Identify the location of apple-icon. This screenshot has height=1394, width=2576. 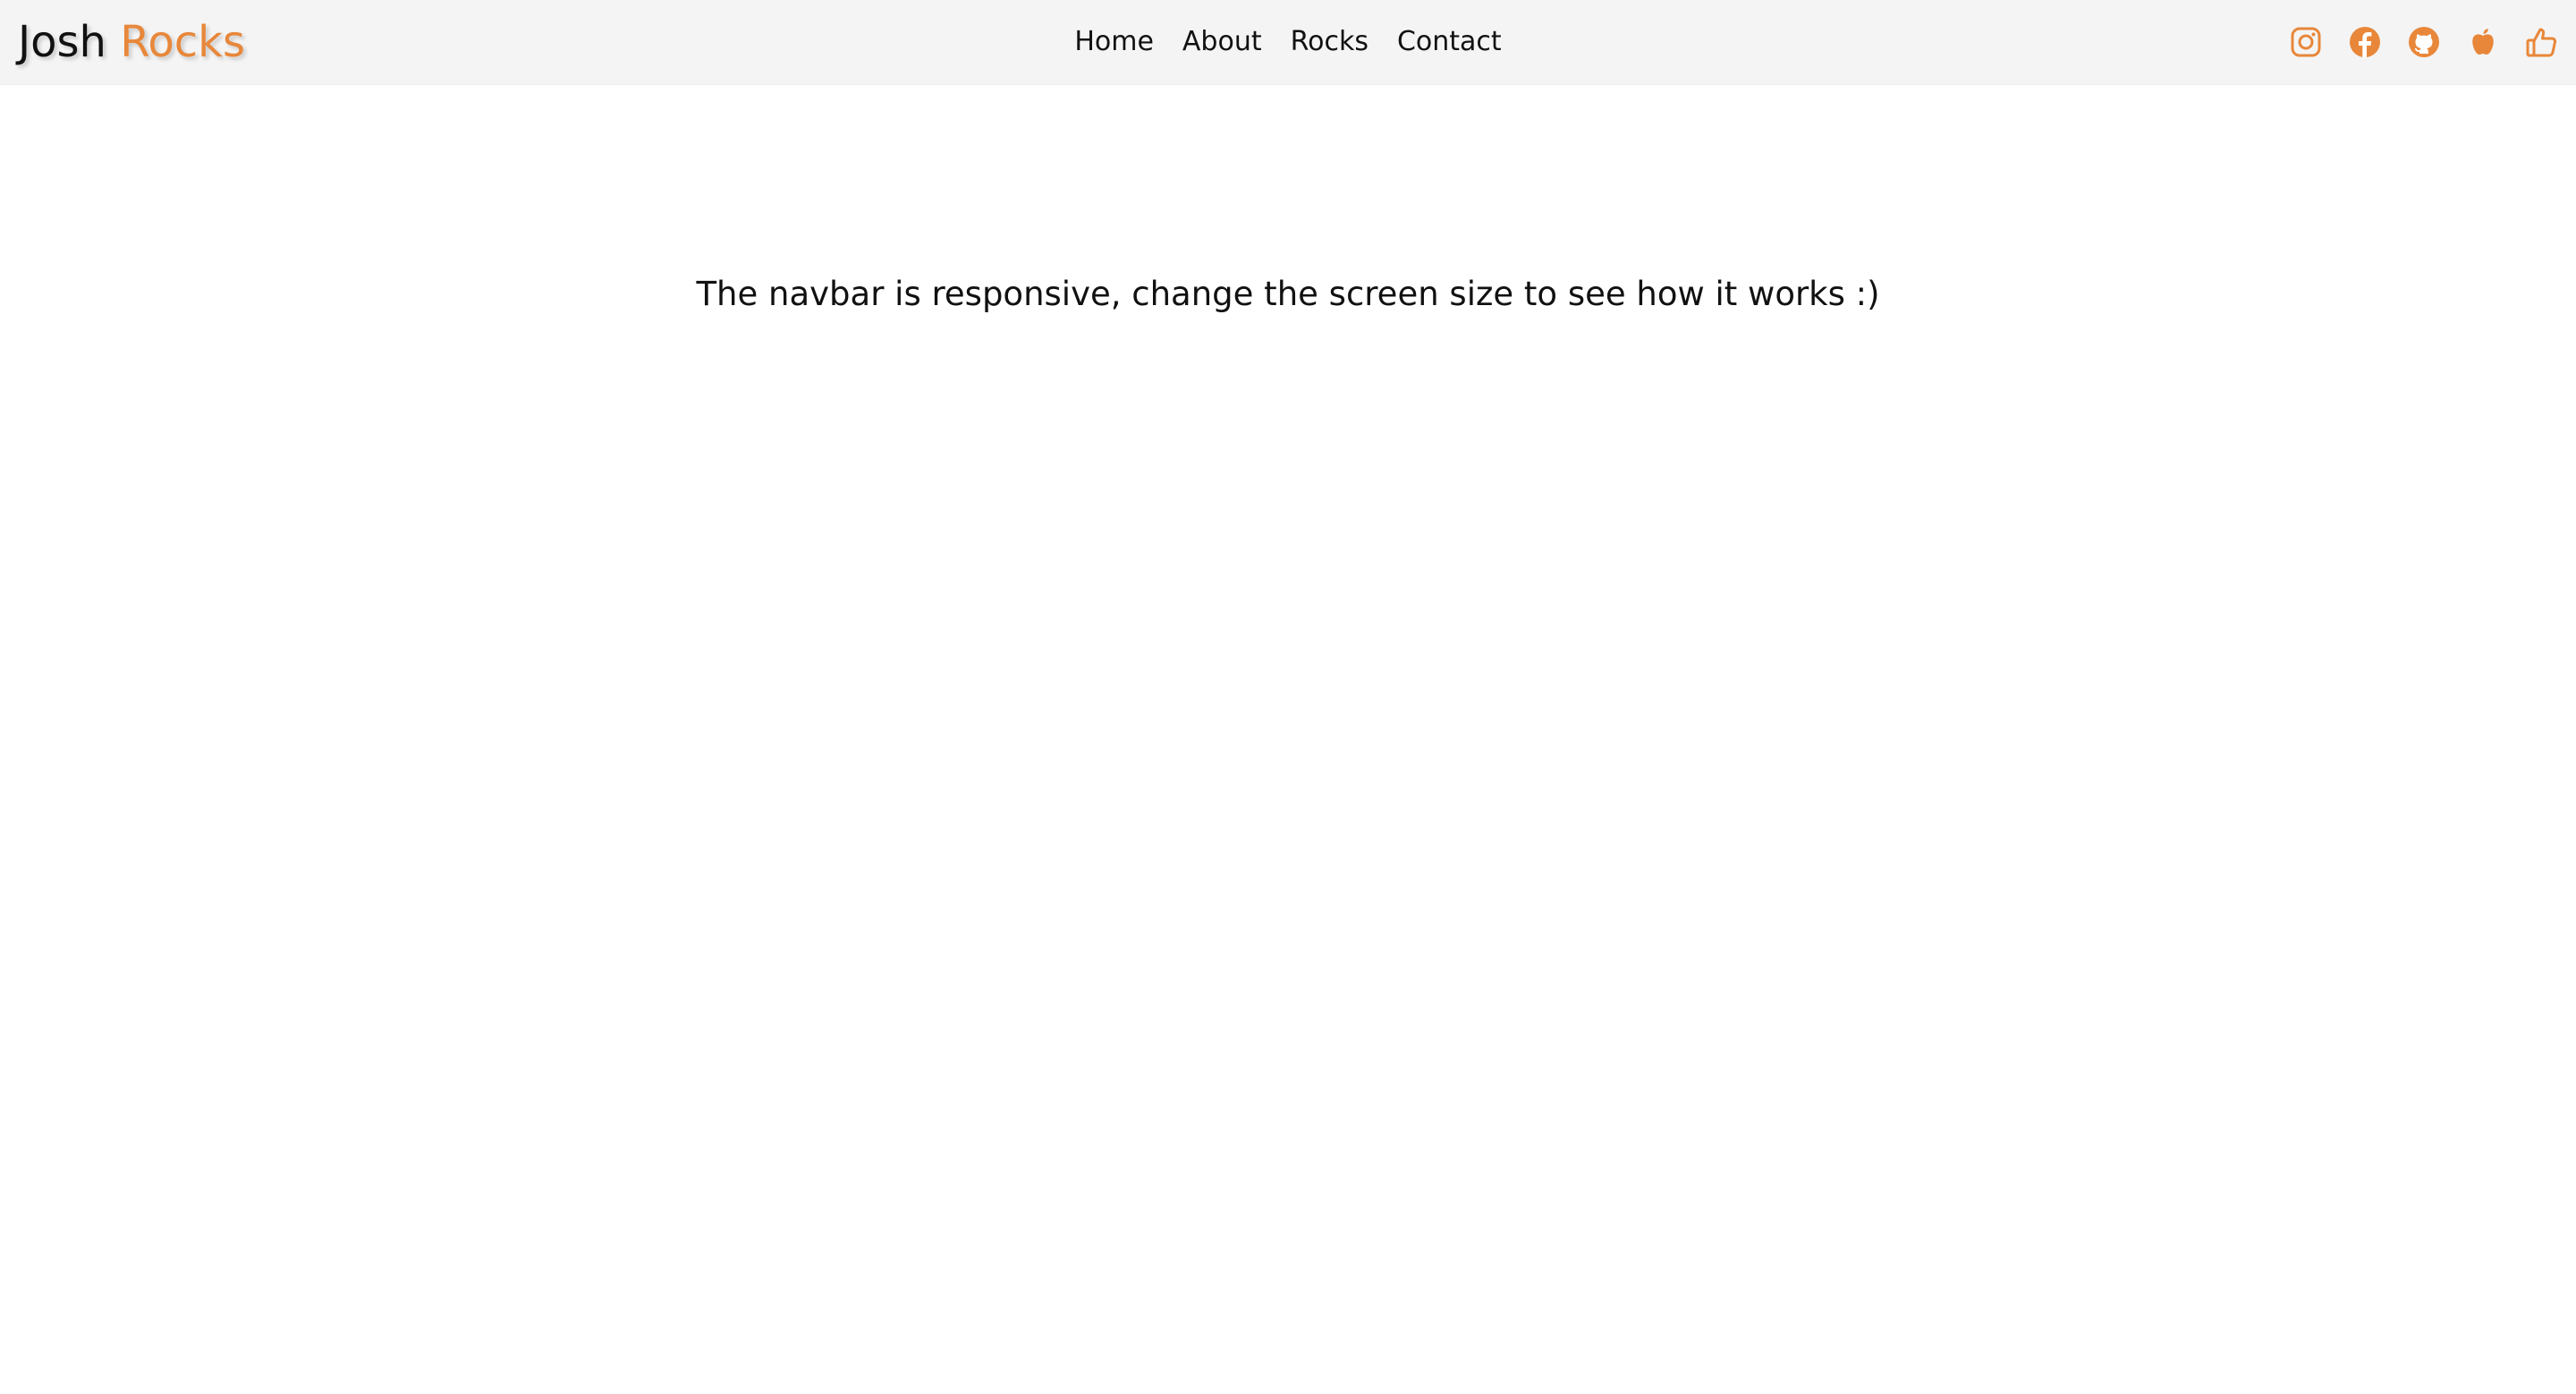
(2483, 42).